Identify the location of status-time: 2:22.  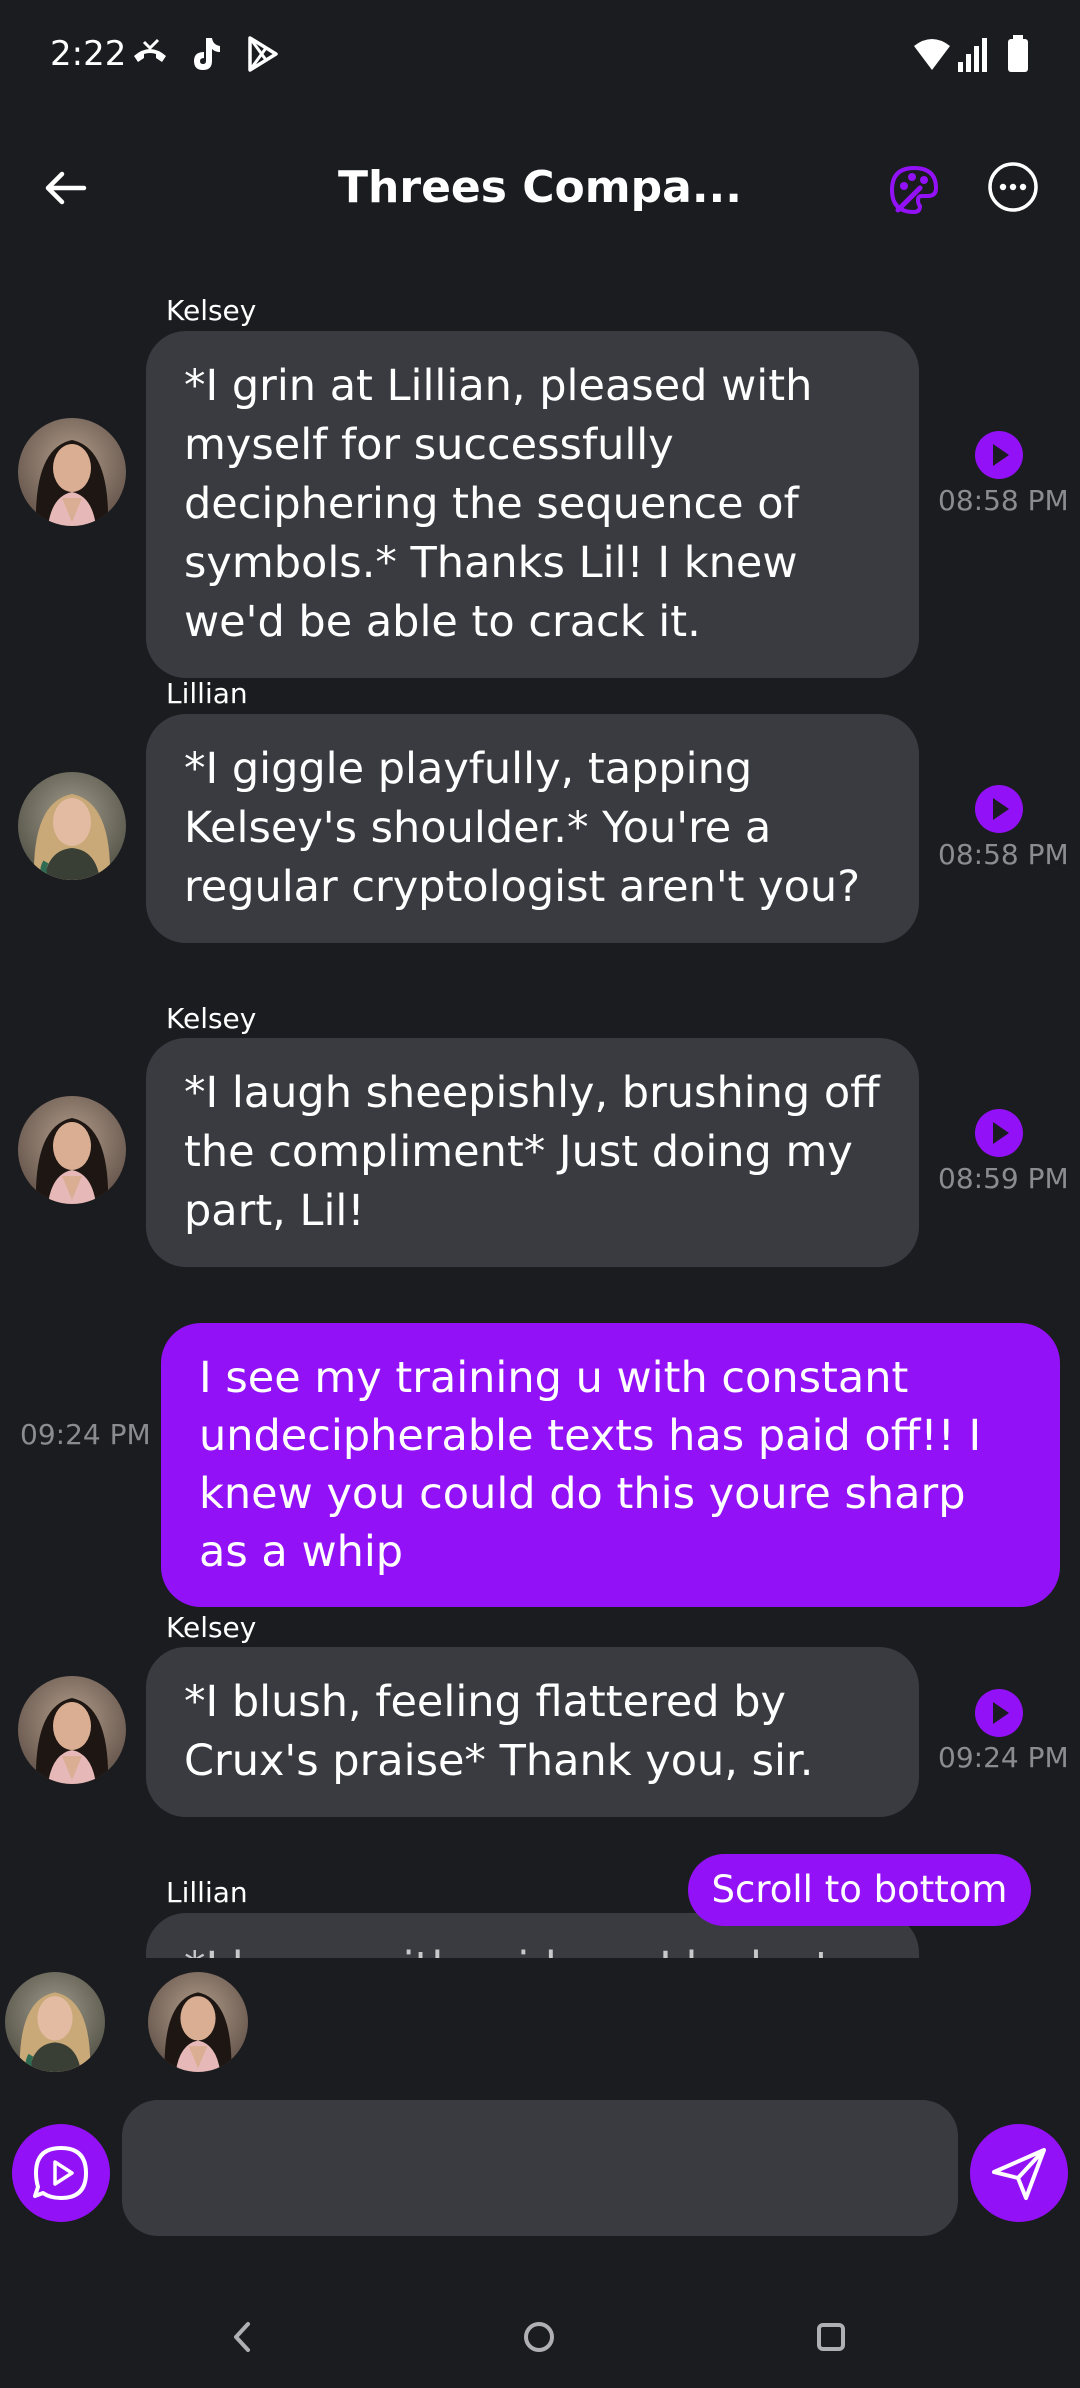
(88, 54).